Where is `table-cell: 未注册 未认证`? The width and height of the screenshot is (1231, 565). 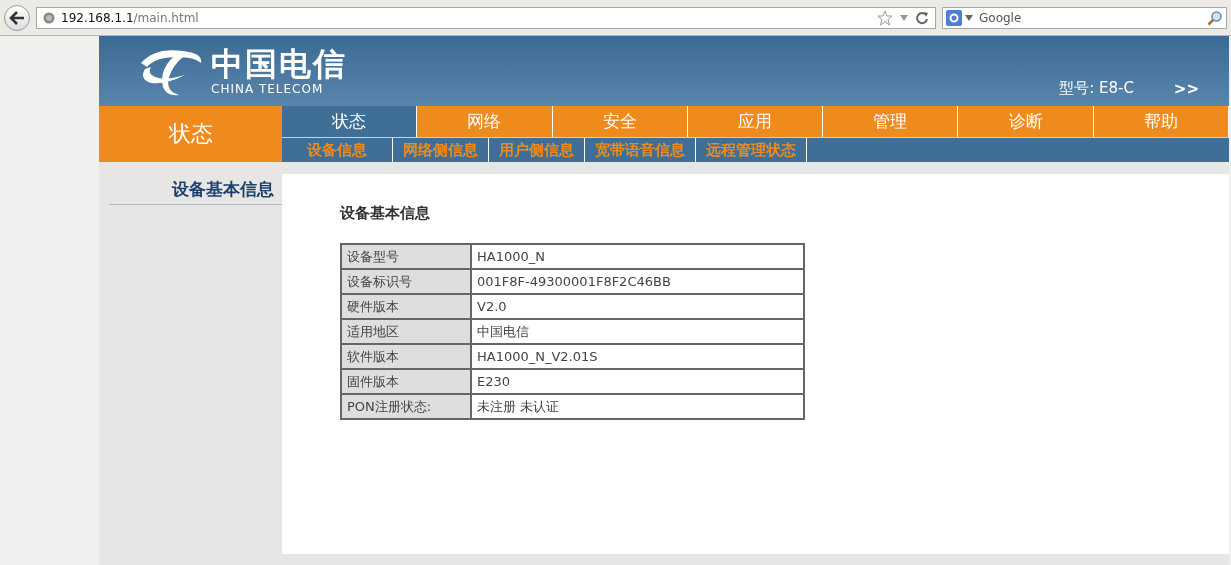
table-cell: 未注册 未认证 is located at coordinates (637, 406).